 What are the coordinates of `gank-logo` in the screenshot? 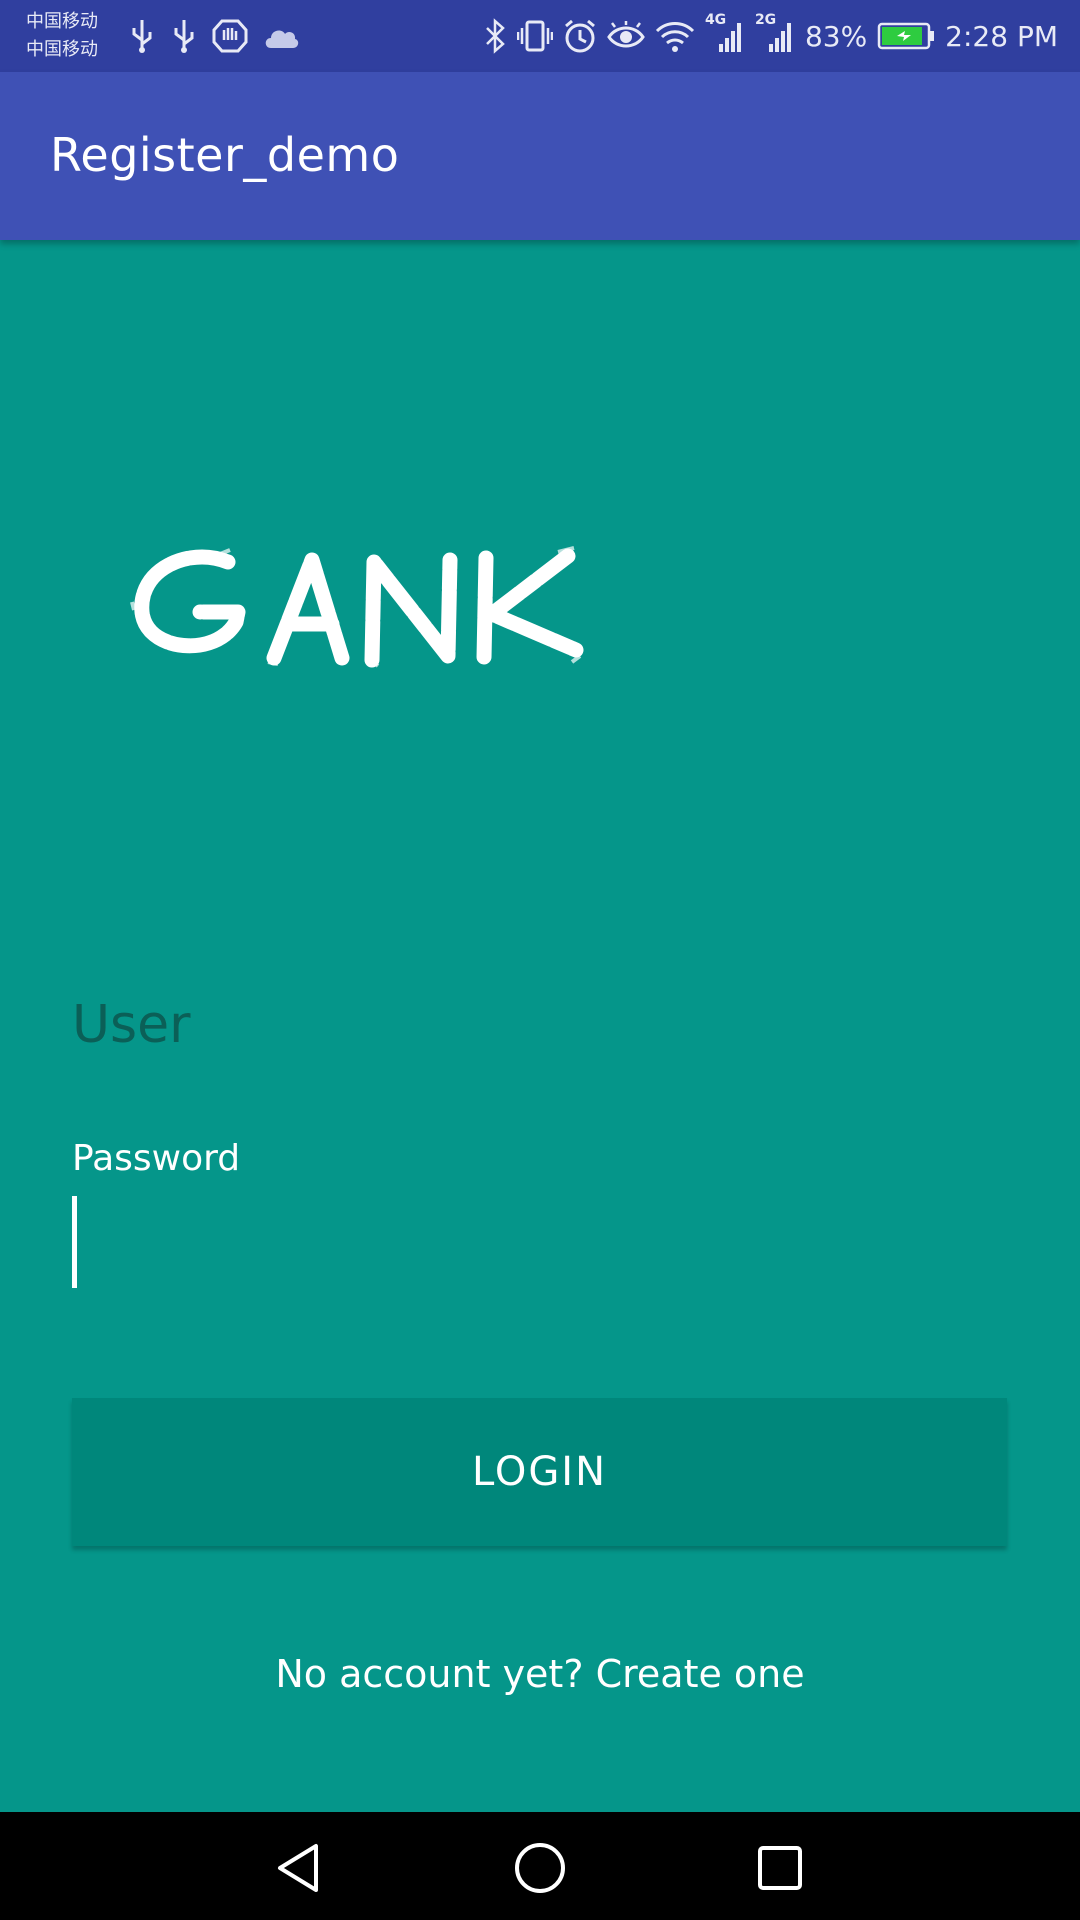 It's located at (363, 610).